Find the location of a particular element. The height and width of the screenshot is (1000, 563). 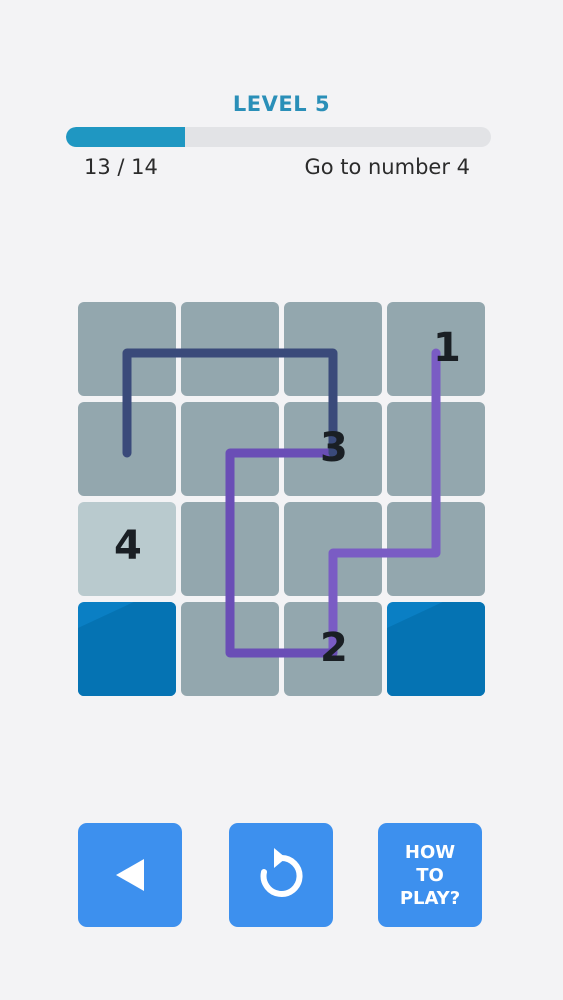

help-line-3: PLAY? is located at coordinates (430, 898).